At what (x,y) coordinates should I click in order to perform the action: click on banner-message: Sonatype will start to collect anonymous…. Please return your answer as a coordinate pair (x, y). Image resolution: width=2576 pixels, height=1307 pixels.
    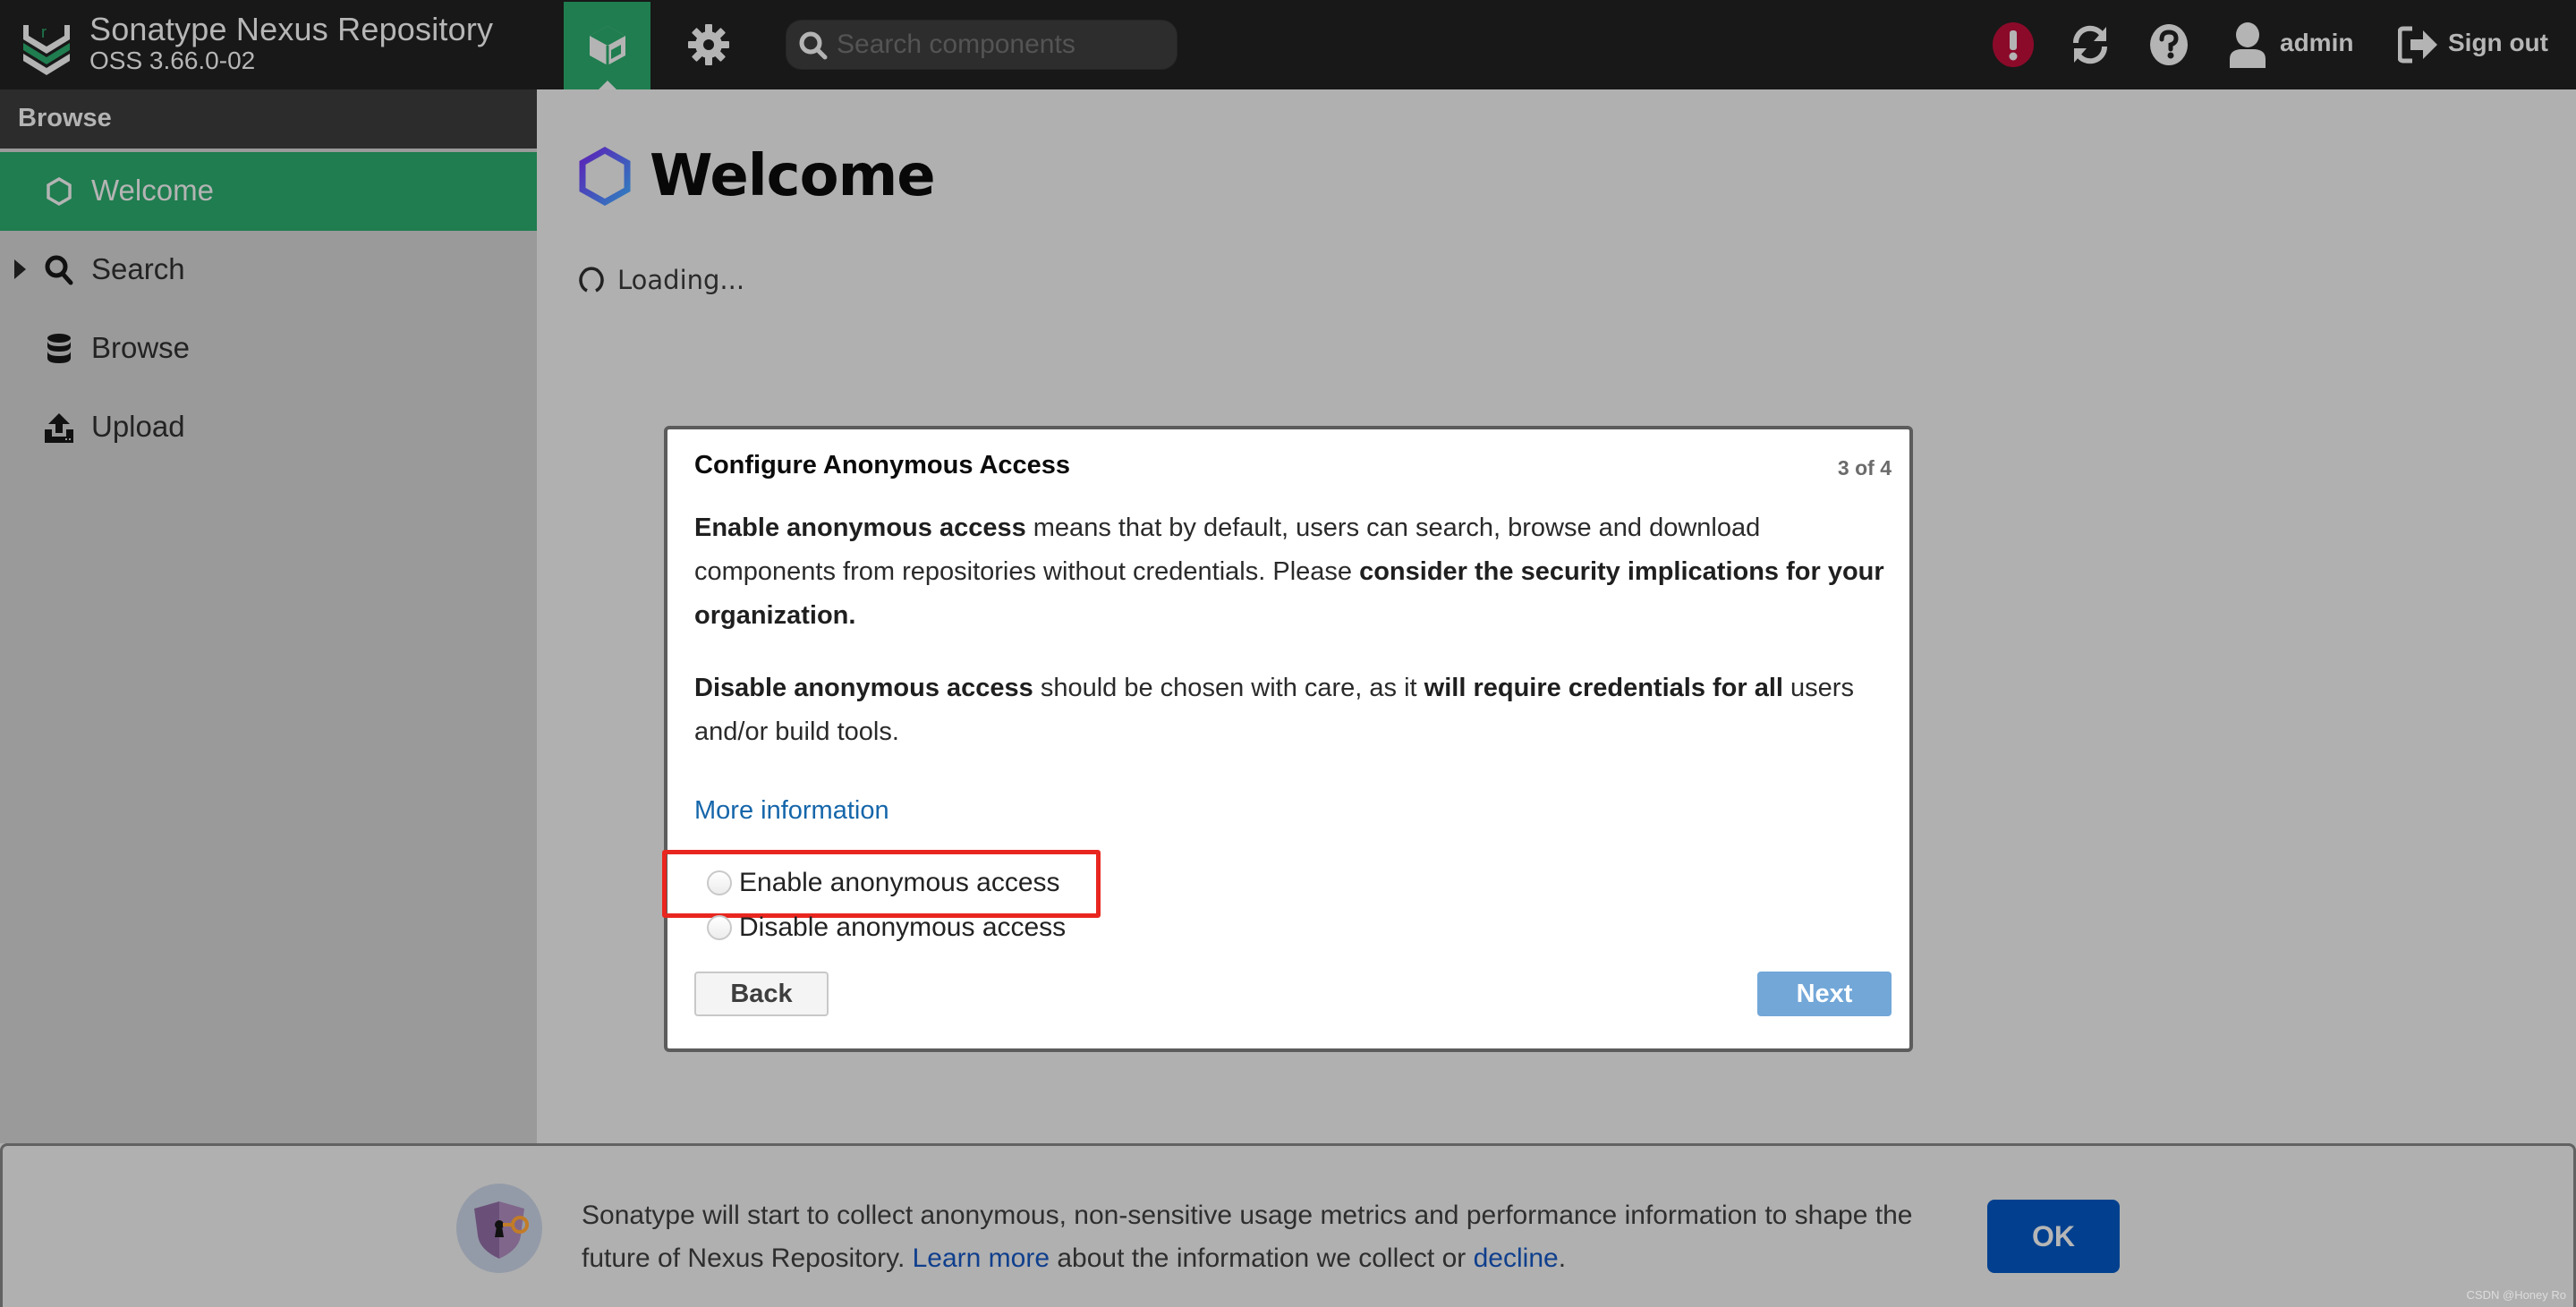
    Looking at the image, I should click on (1253, 1237).